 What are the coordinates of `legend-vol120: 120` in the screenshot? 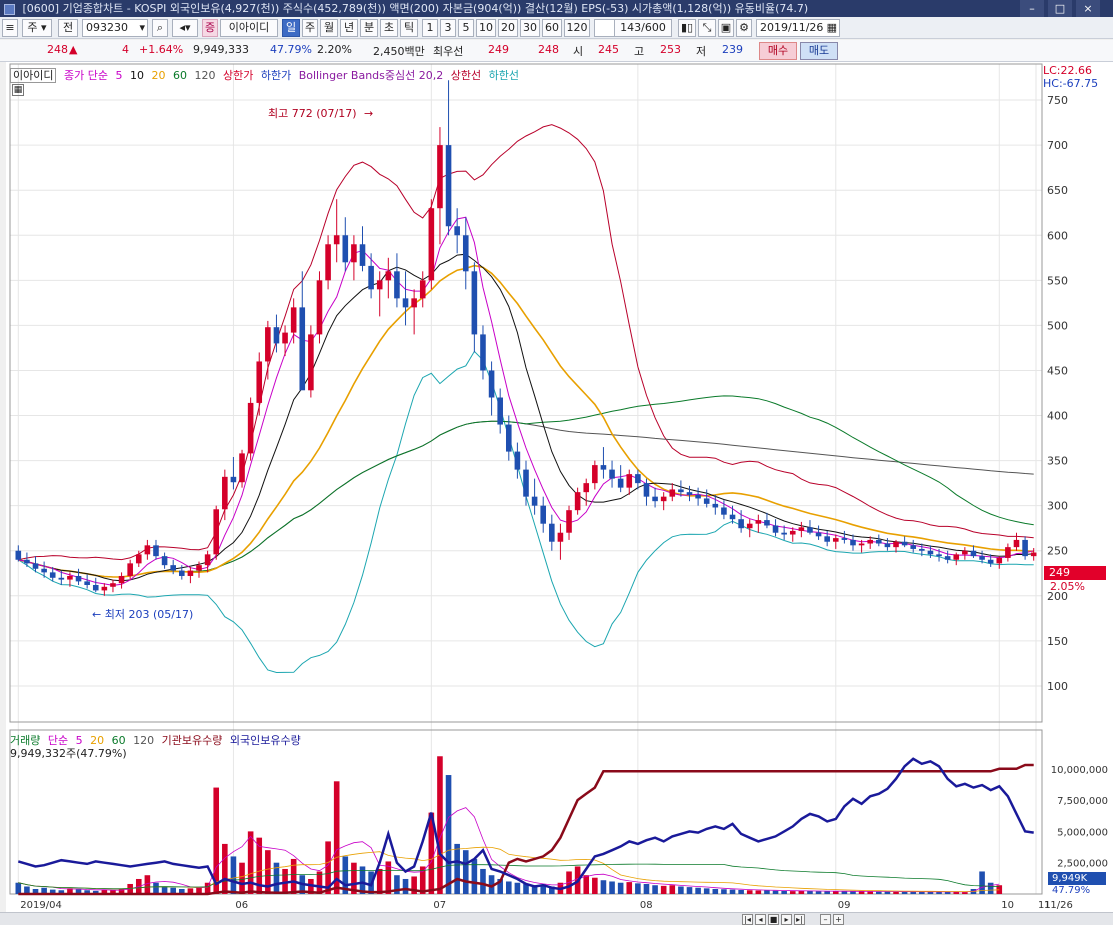 It's located at (143, 740).